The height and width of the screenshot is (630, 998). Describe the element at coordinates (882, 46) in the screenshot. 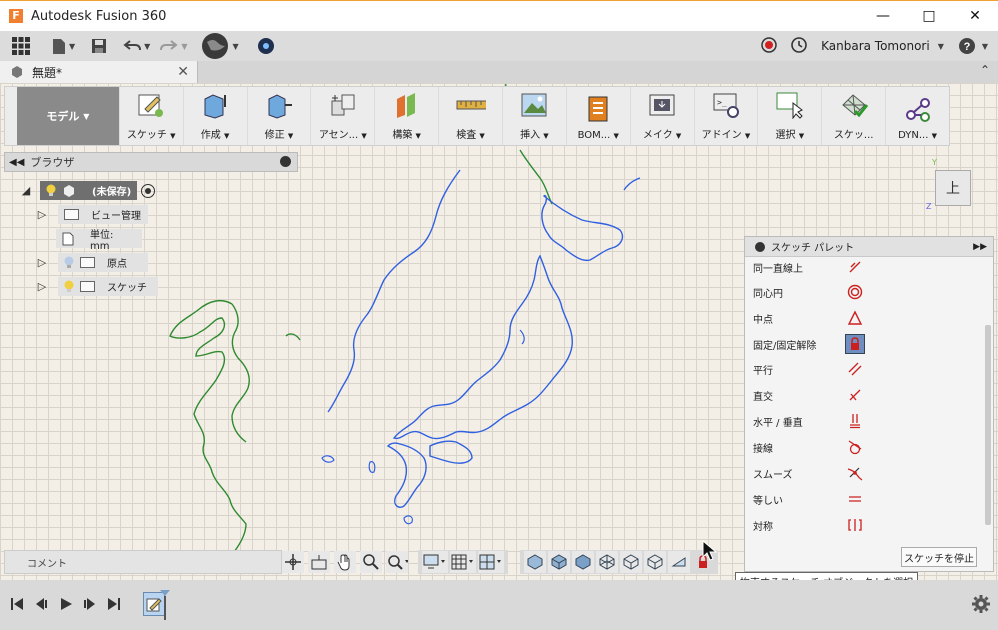

I see `user-account-menu: Kanbara Tomonori ▼` at that location.